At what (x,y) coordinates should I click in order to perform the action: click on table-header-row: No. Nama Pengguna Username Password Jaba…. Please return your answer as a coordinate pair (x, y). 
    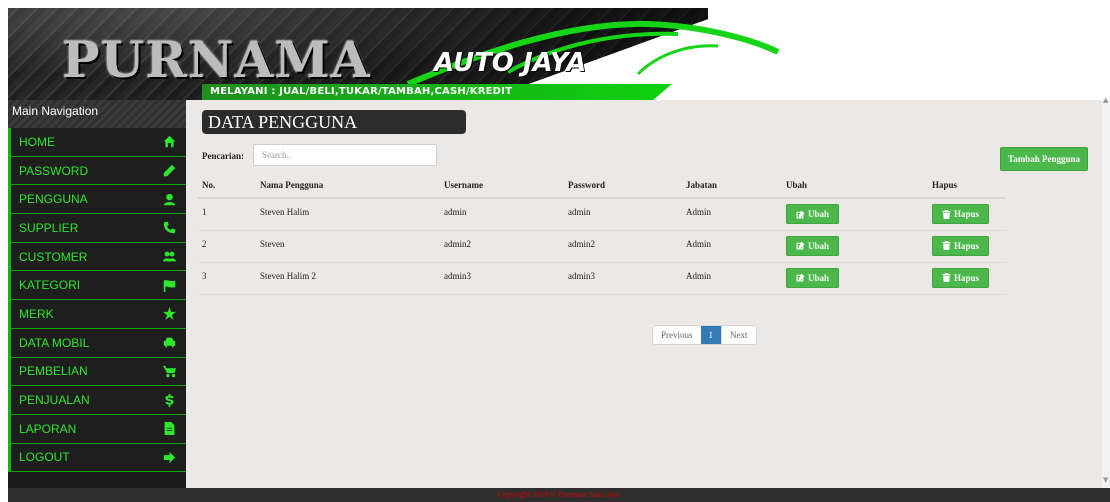
    Looking at the image, I should click on (602, 185).